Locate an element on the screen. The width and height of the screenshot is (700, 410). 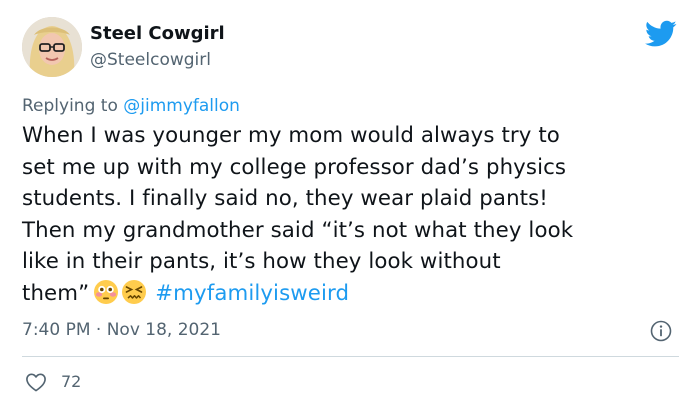
author-display-name: Steel Cowgirl is located at coordinates (157, 34).